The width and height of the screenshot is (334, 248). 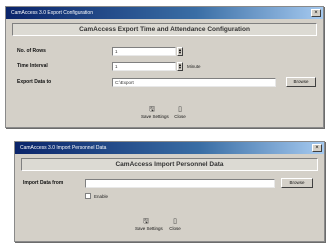 What do you see at coordinates (144, 66) in the screenshot?
I see `interval-input: 1` at bounding box center [144, 66].